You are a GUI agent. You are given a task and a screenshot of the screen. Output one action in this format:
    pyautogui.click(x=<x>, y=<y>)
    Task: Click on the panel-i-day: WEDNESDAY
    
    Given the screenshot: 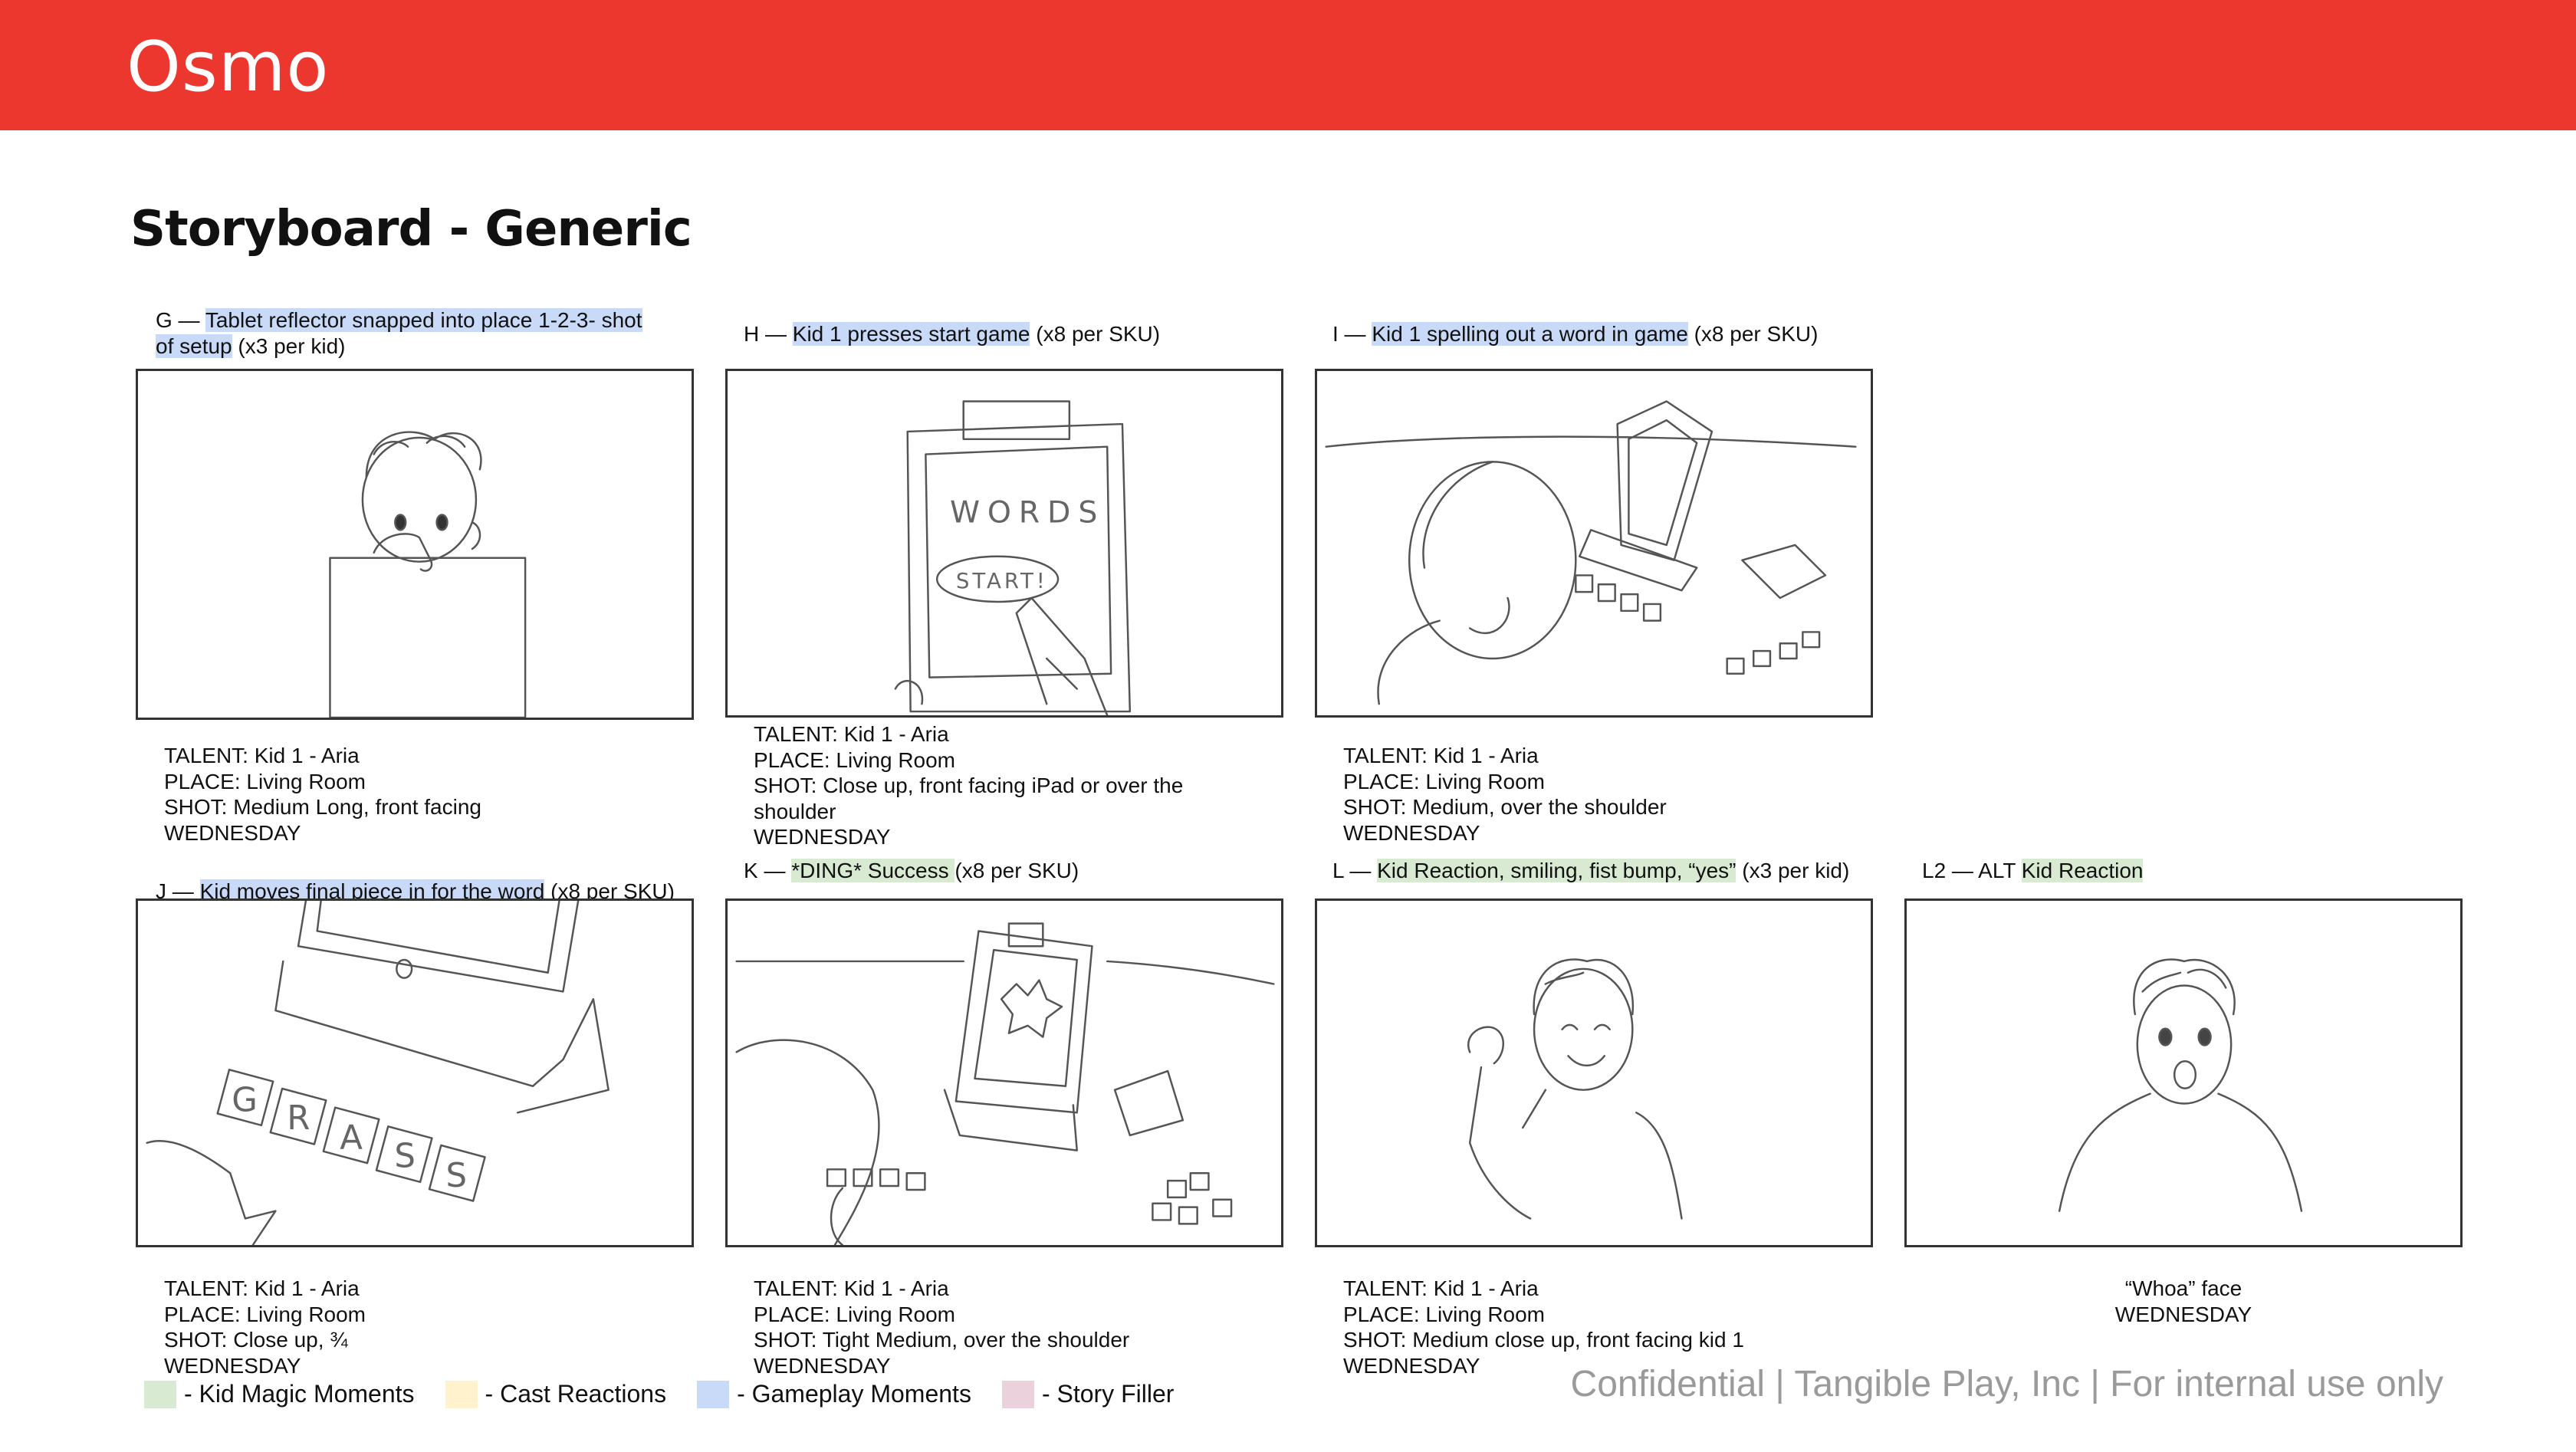 What is the action you would take?
    pyautogui.click(x=1412, y=832)
    